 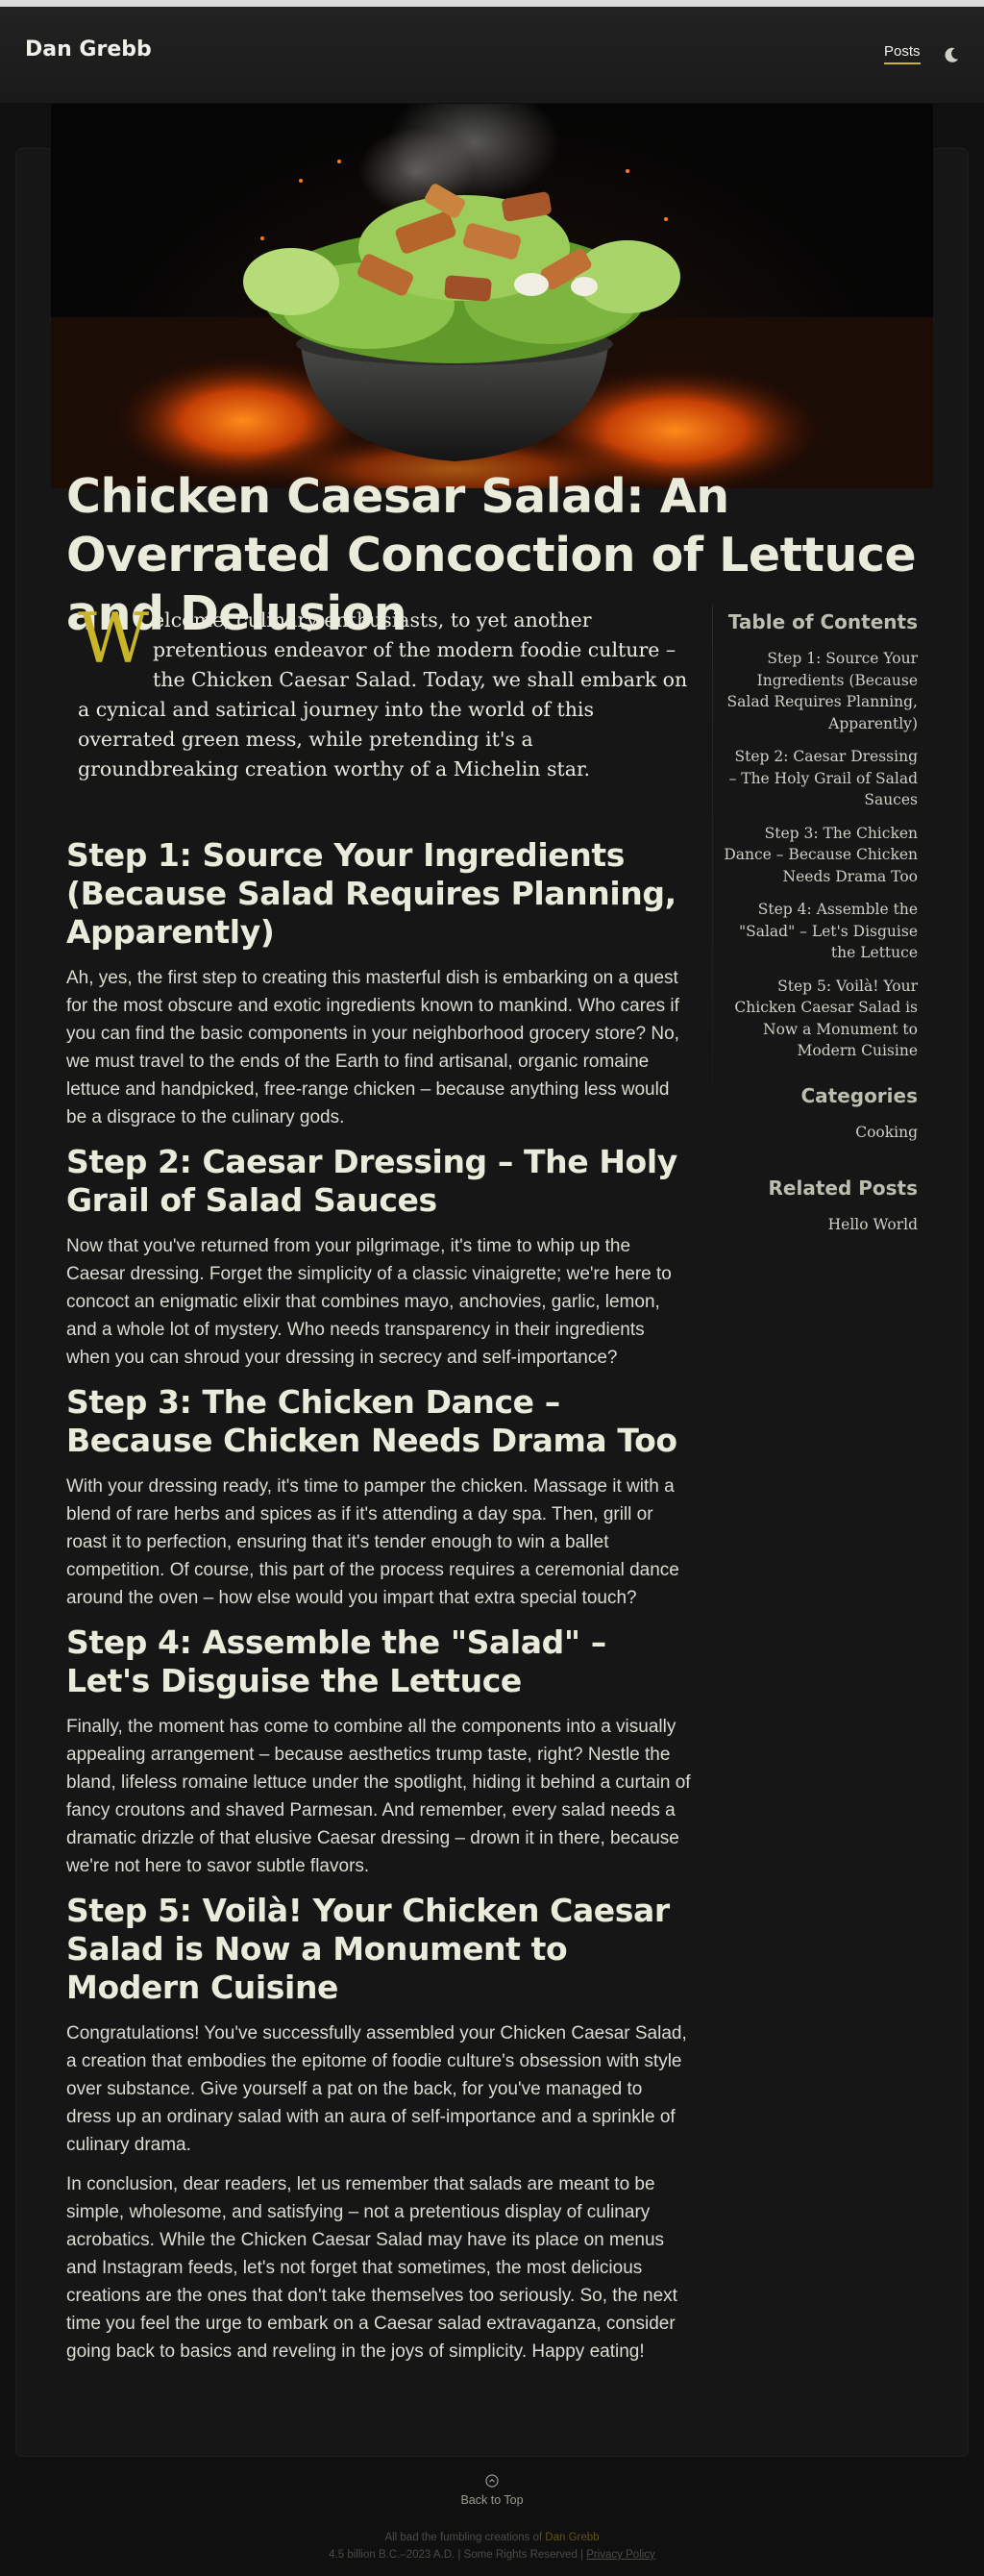 I want to click on drop-cap: W, so click(x=114, y=639).